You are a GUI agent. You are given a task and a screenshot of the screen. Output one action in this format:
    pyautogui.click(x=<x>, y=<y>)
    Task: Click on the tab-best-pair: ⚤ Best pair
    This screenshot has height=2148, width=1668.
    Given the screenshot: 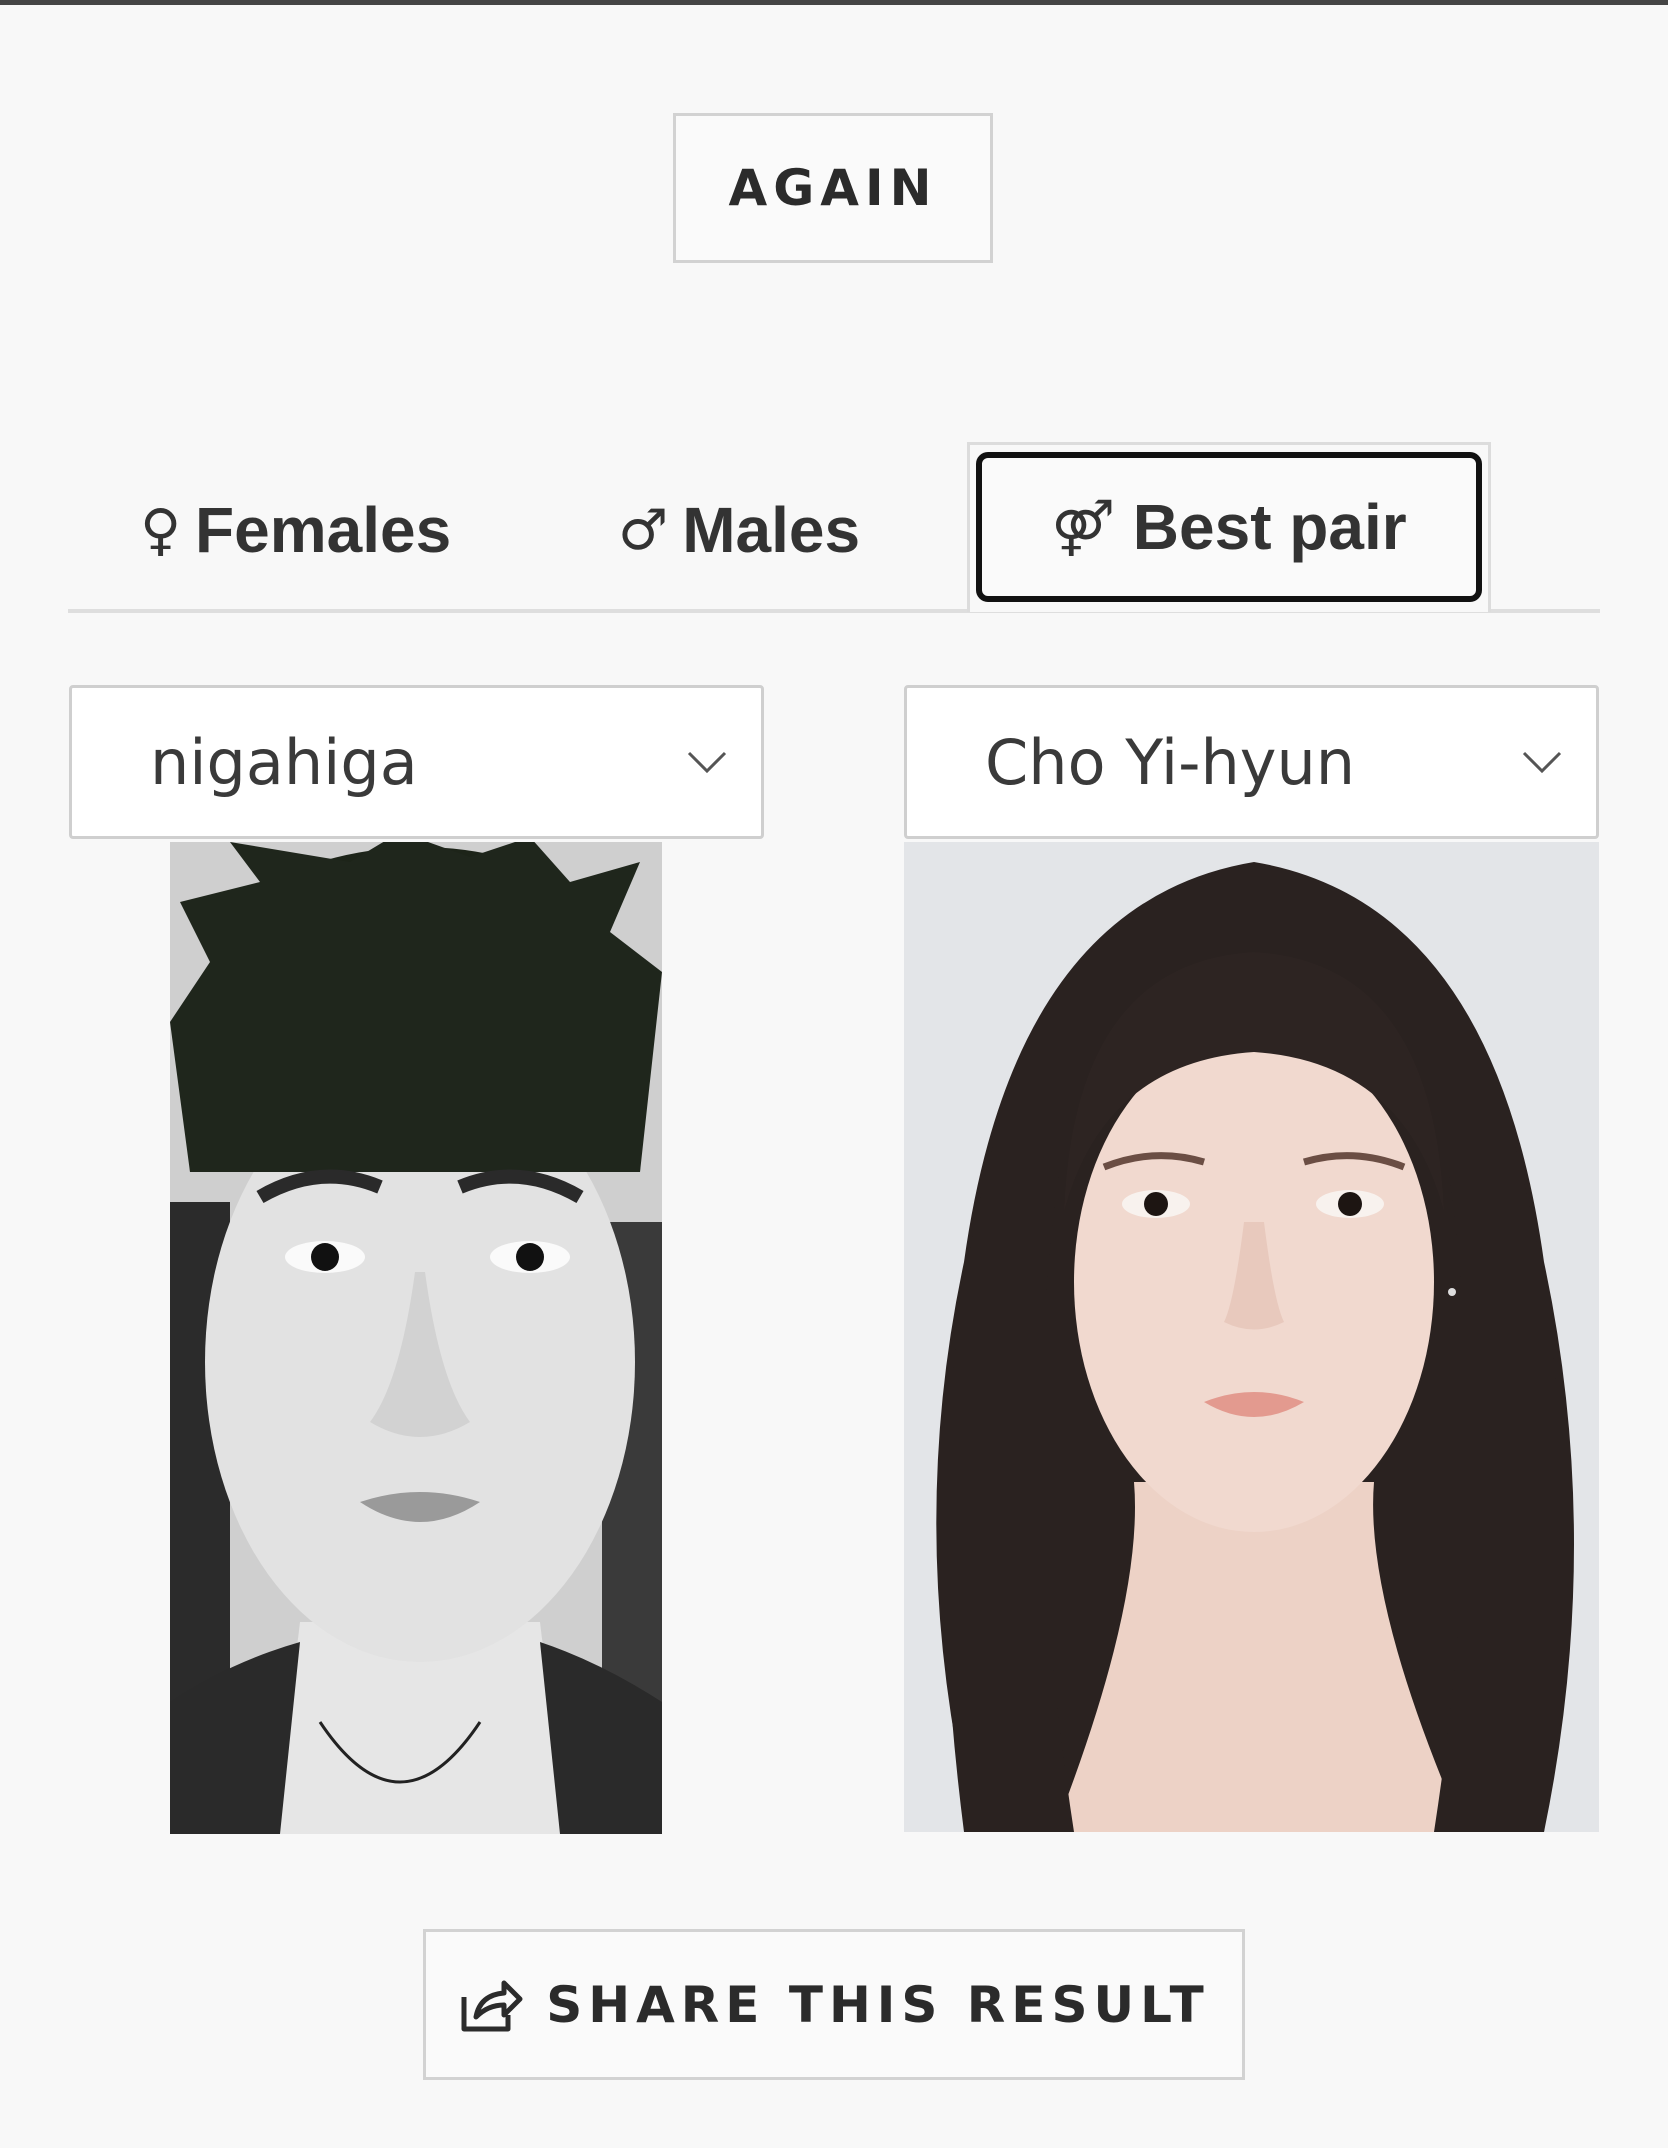 What is the action you would take?
    pyautogui.click(x=1229, y=527)
    